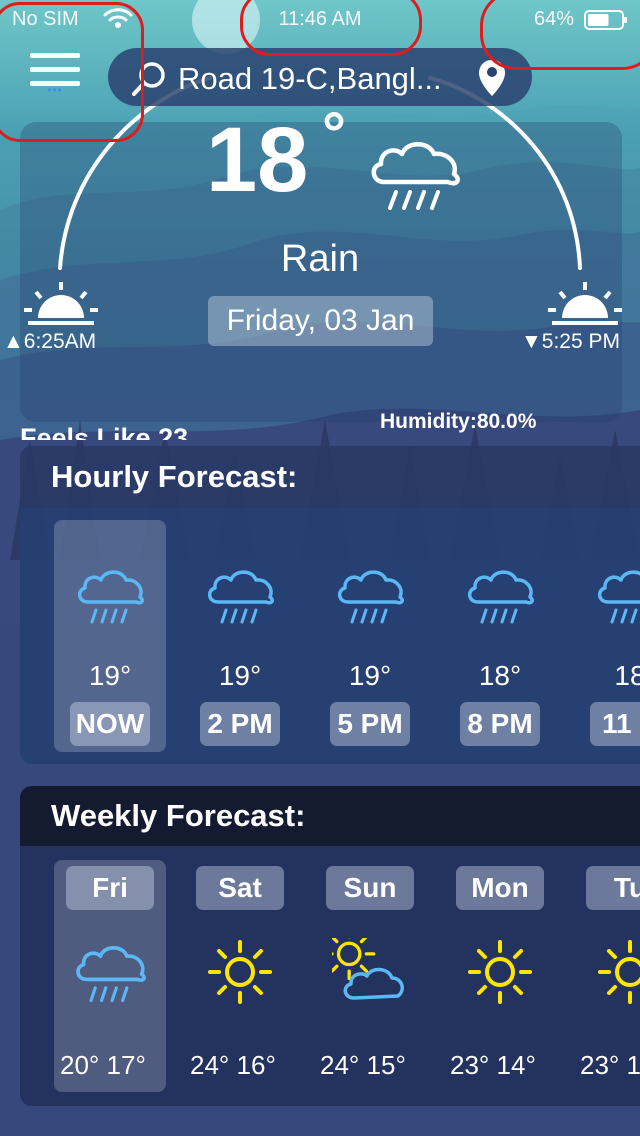 This screenshot has height=1136, width=640. I want to click on hourly-item: 18 11 P, so click(607, 636).